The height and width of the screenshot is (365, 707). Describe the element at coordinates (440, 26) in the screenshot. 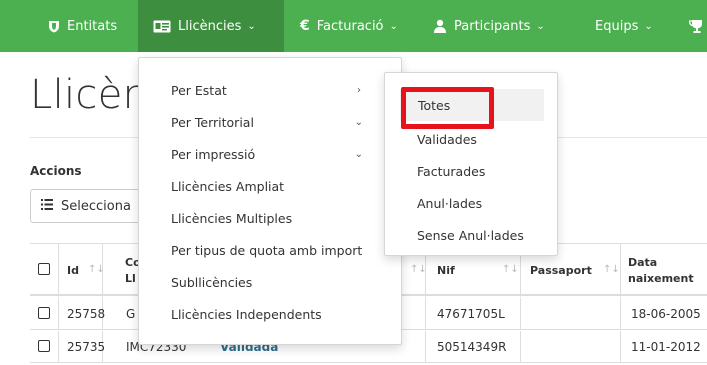

I see `user-icon` at that location.